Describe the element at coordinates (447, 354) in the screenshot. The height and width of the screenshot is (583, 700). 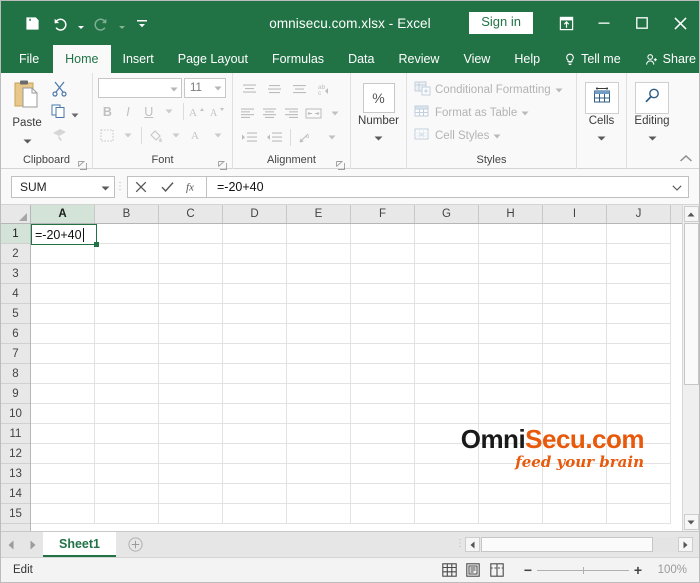
I see `cell-G7` at that location.